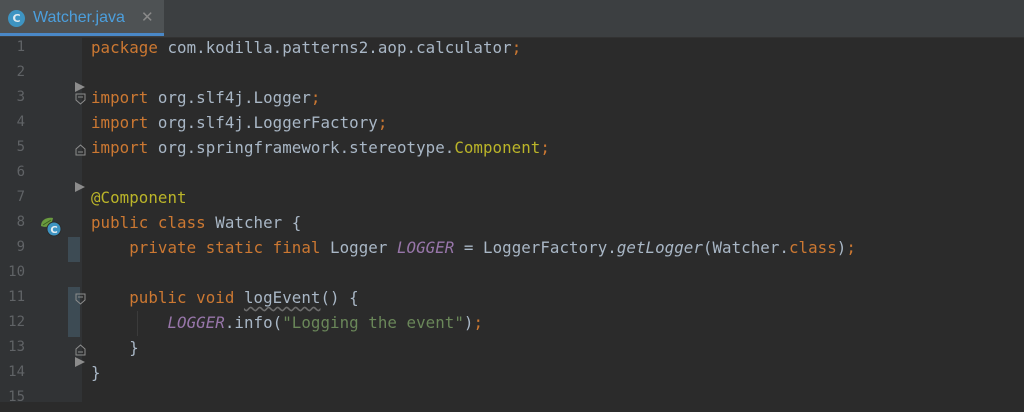 This screenshot has height=412, width=1024. I want to click on code-line: 7 @Component, so click(512, 199).